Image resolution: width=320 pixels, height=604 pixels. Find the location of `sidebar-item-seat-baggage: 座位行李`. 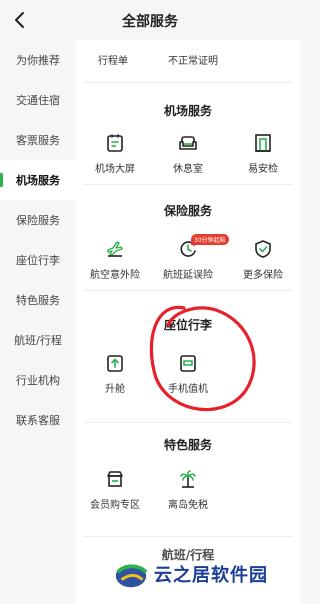

sidebar-item-seat-baggage: 座位行李 is located at coordinates (38, 260).